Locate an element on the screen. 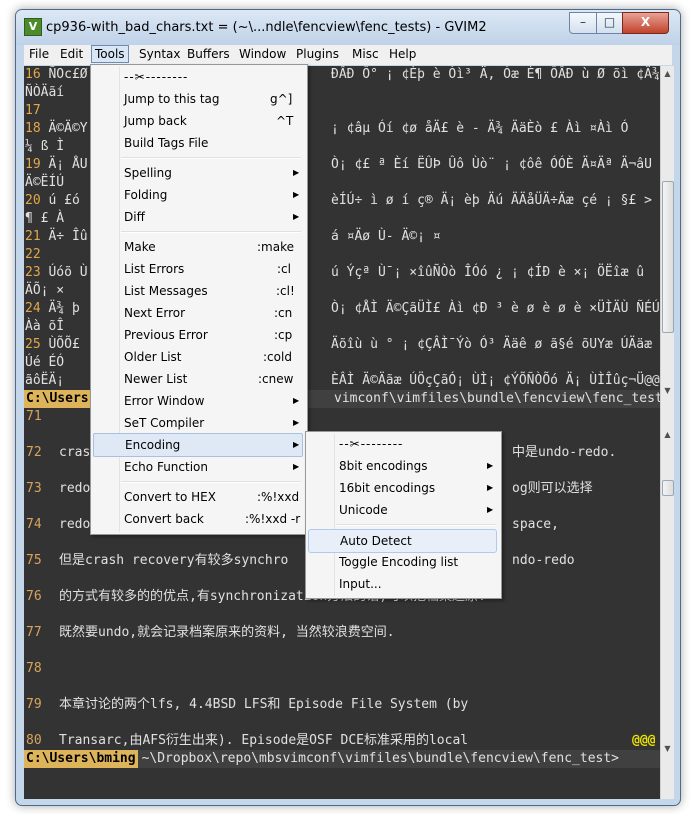 The image size is (693, 814). menu-file: File is located at coordinates (39, 54).